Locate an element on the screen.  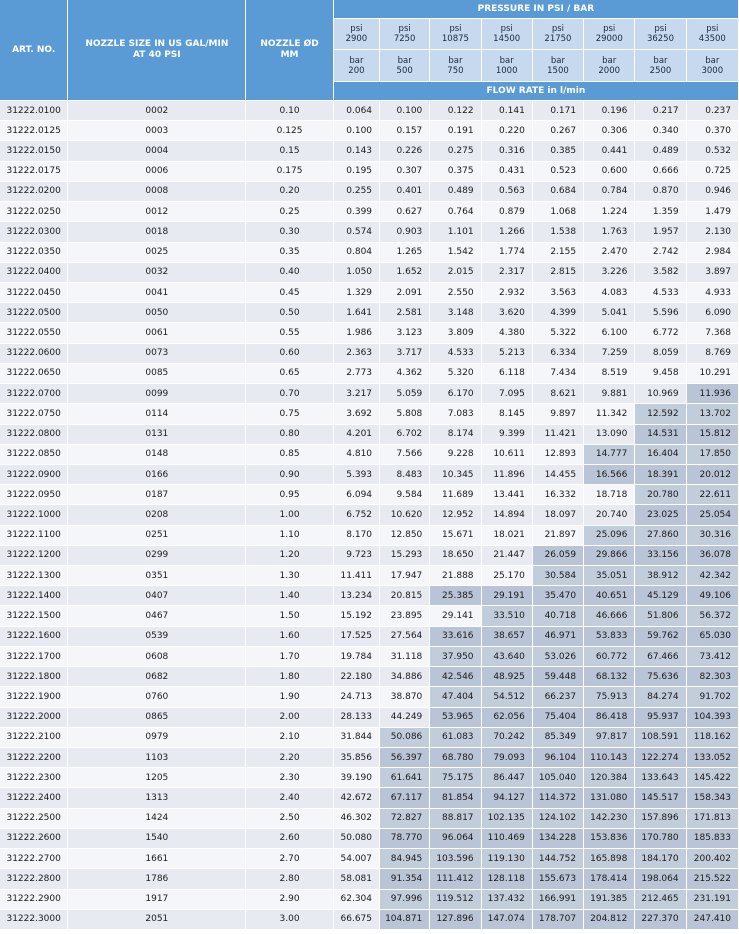
flow-rate-cell: 0.237 is located at coordinates (712, 111).